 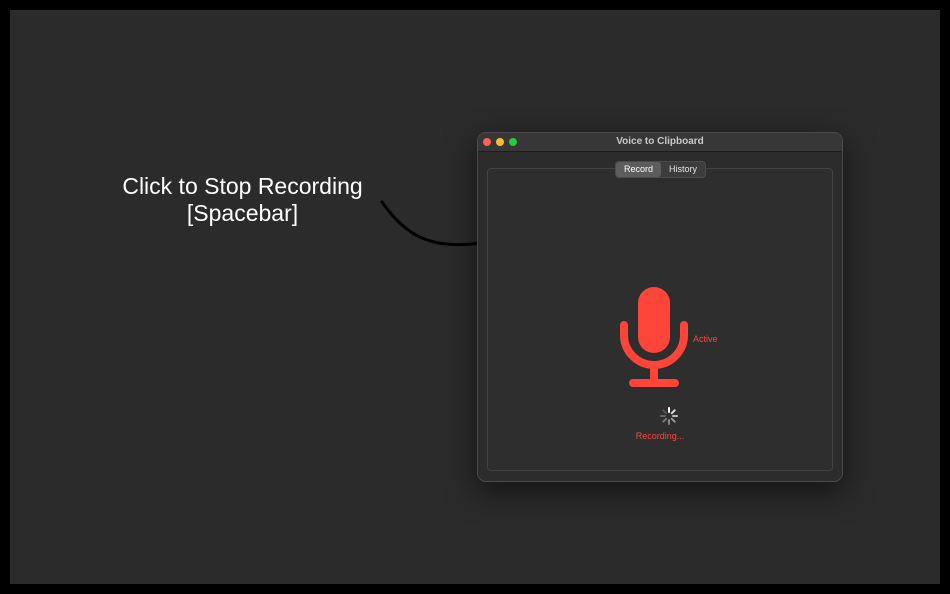 I want to click on callout-line-1: Click to Stop Recording, so click(x=242, y=186).